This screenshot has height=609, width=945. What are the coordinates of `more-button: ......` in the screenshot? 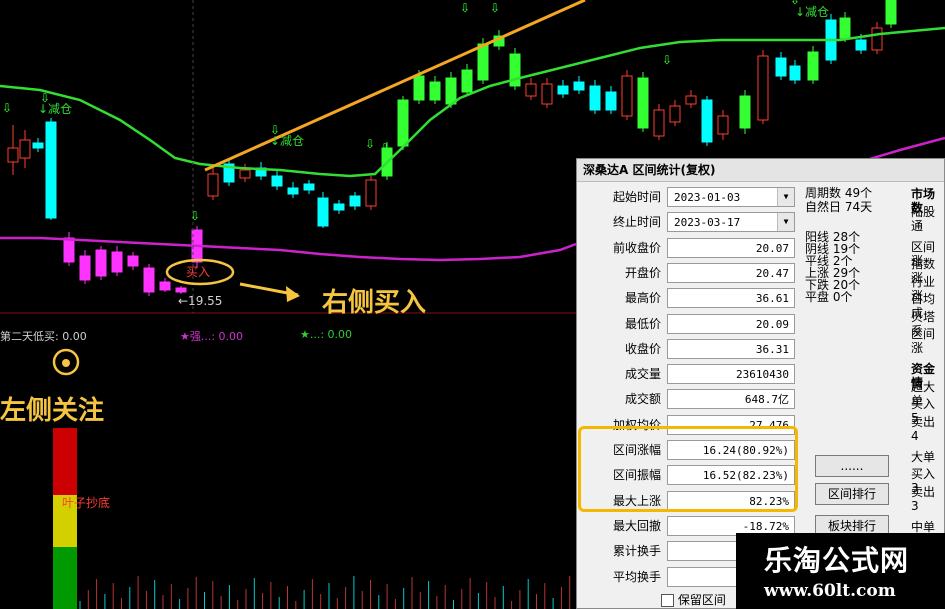 It's located at (852, 466).